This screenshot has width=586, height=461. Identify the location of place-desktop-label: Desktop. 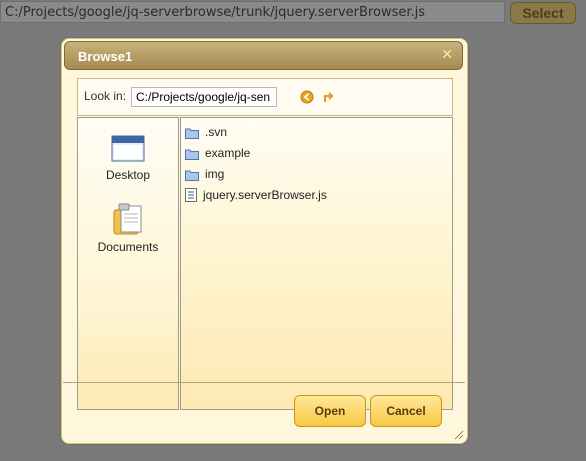
(128, 175).